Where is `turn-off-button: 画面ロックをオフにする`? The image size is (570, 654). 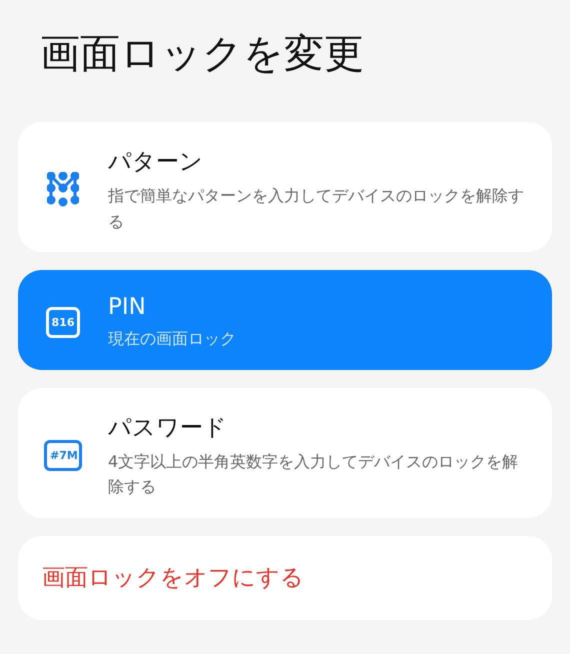
turn-off-button: 画面ロックをオフにする is located at coordinates (285, 578).